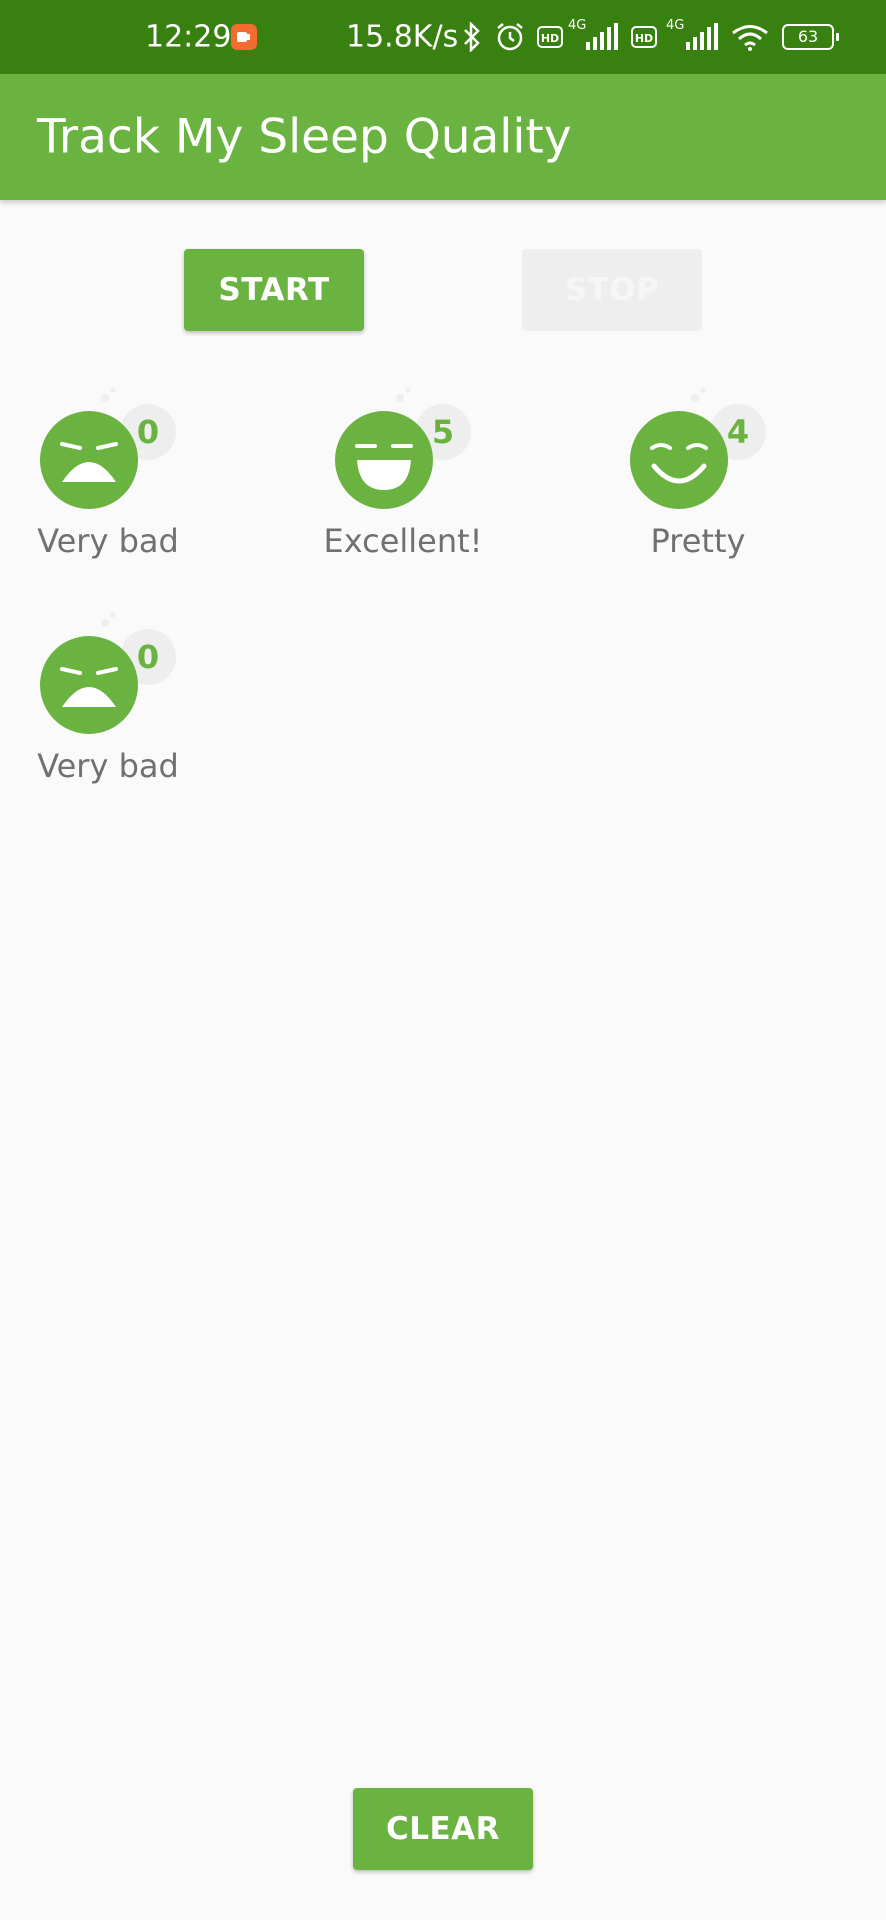 The image size is (886, 1920). What do you see at coordinates (304, 137) in the screenshot?
I see `app-title: Track My Sleep Quality` at bounding box center [304, 137].